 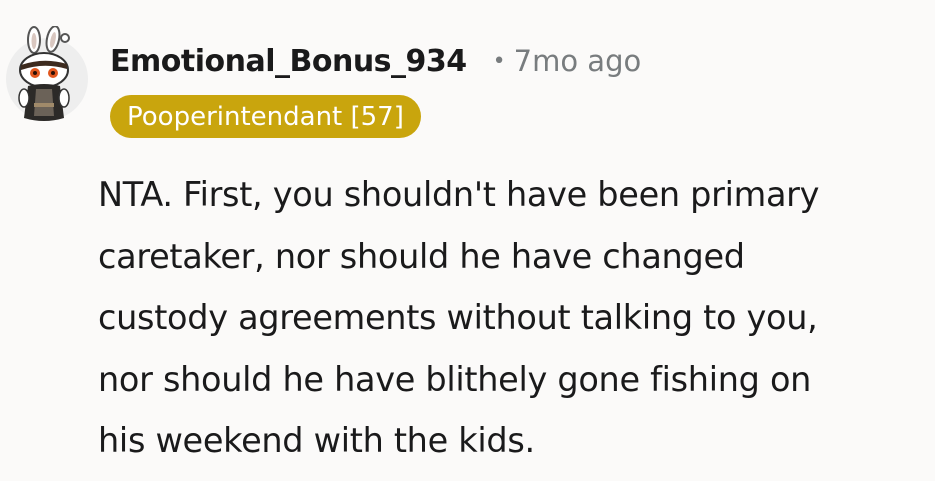 What do you see at coordinates (421, 256) in the screenshot?
I see `comment-body-line: caretaker, nor should he have changed` at bounding box center [421, 256].